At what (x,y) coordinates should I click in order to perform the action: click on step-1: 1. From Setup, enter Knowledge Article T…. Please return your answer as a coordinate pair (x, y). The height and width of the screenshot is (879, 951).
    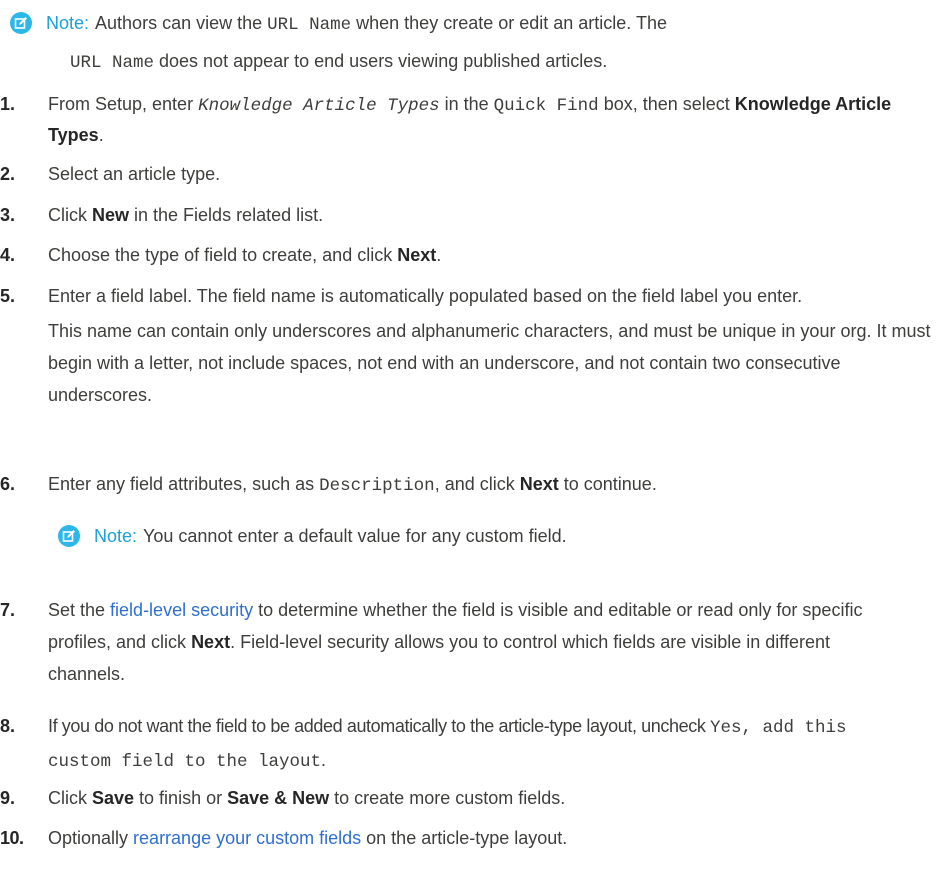
    Looking at the image, I should click on (470, 120).